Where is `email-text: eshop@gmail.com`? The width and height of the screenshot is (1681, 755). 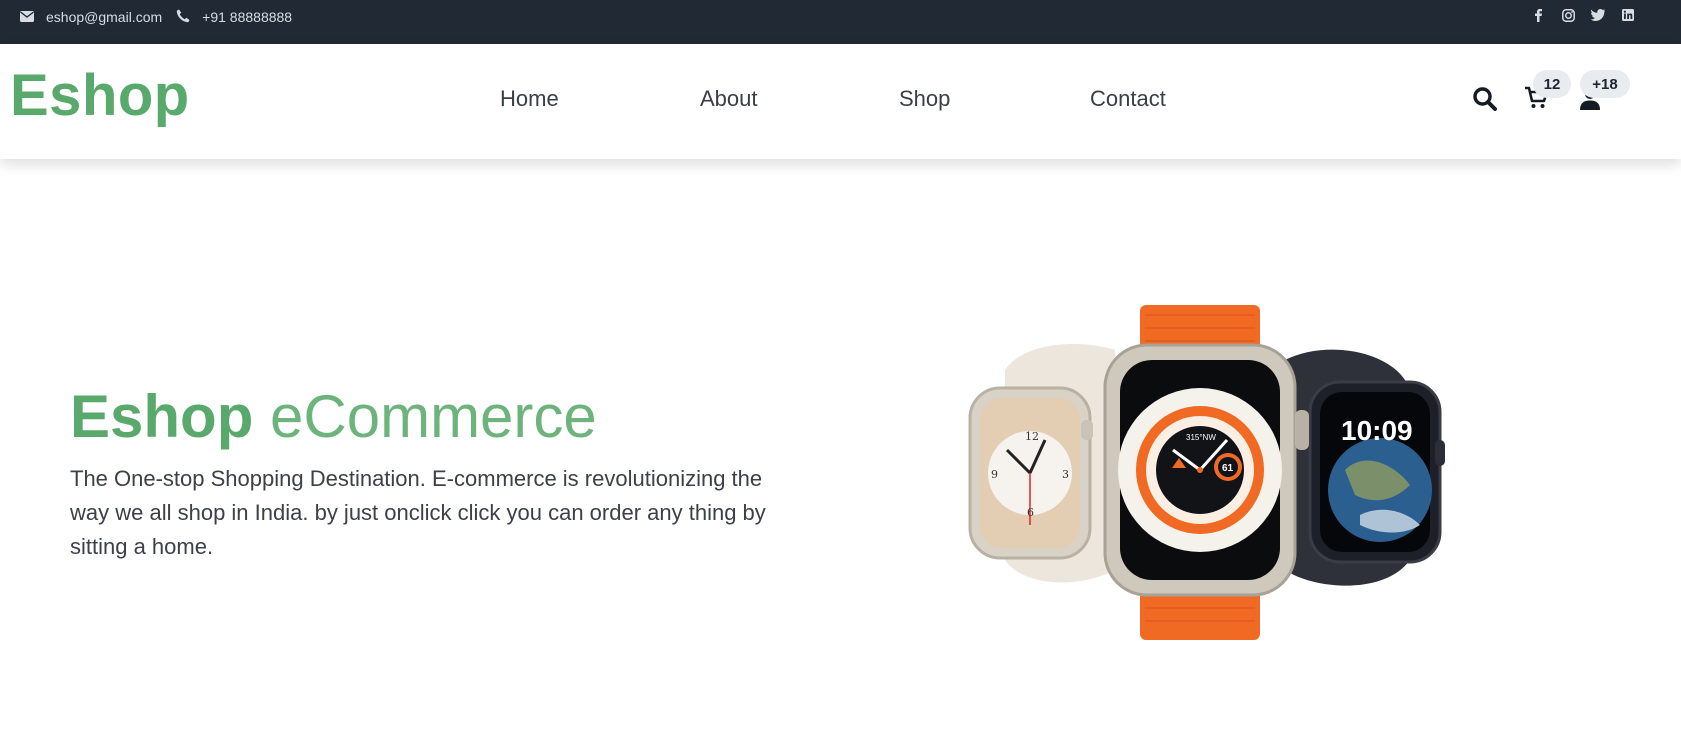
email-text: eshop@gmail.com is located at coordinates (104, 17).